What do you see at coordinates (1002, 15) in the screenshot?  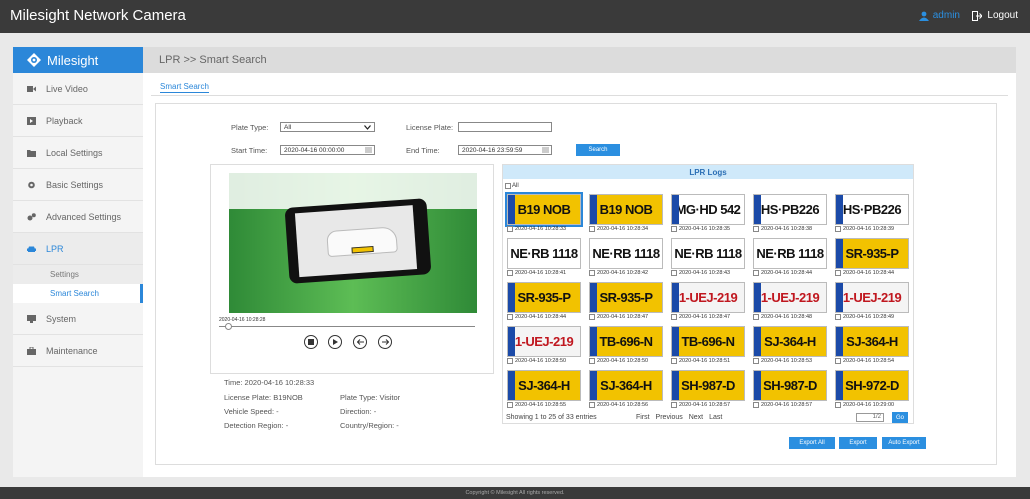 I see `logout-label: Logout` at bounding box center [1002, 15].